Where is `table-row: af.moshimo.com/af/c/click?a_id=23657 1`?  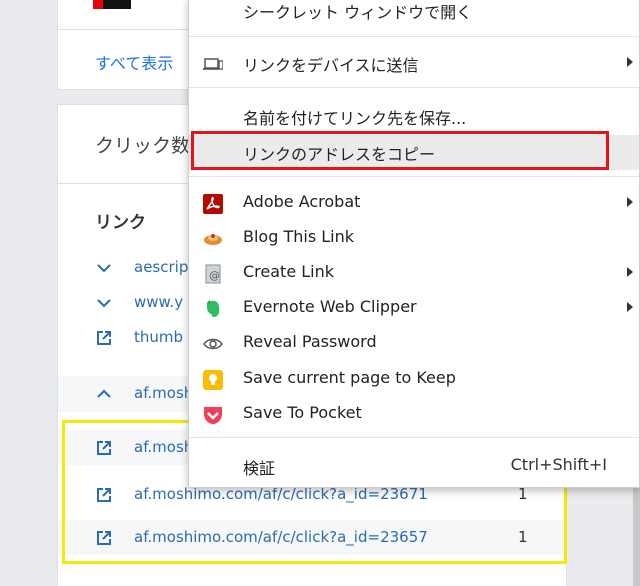 table-row: af.moshimo.com/af/c/click?a_id=23657 1 is located at coordinates (312, 537).